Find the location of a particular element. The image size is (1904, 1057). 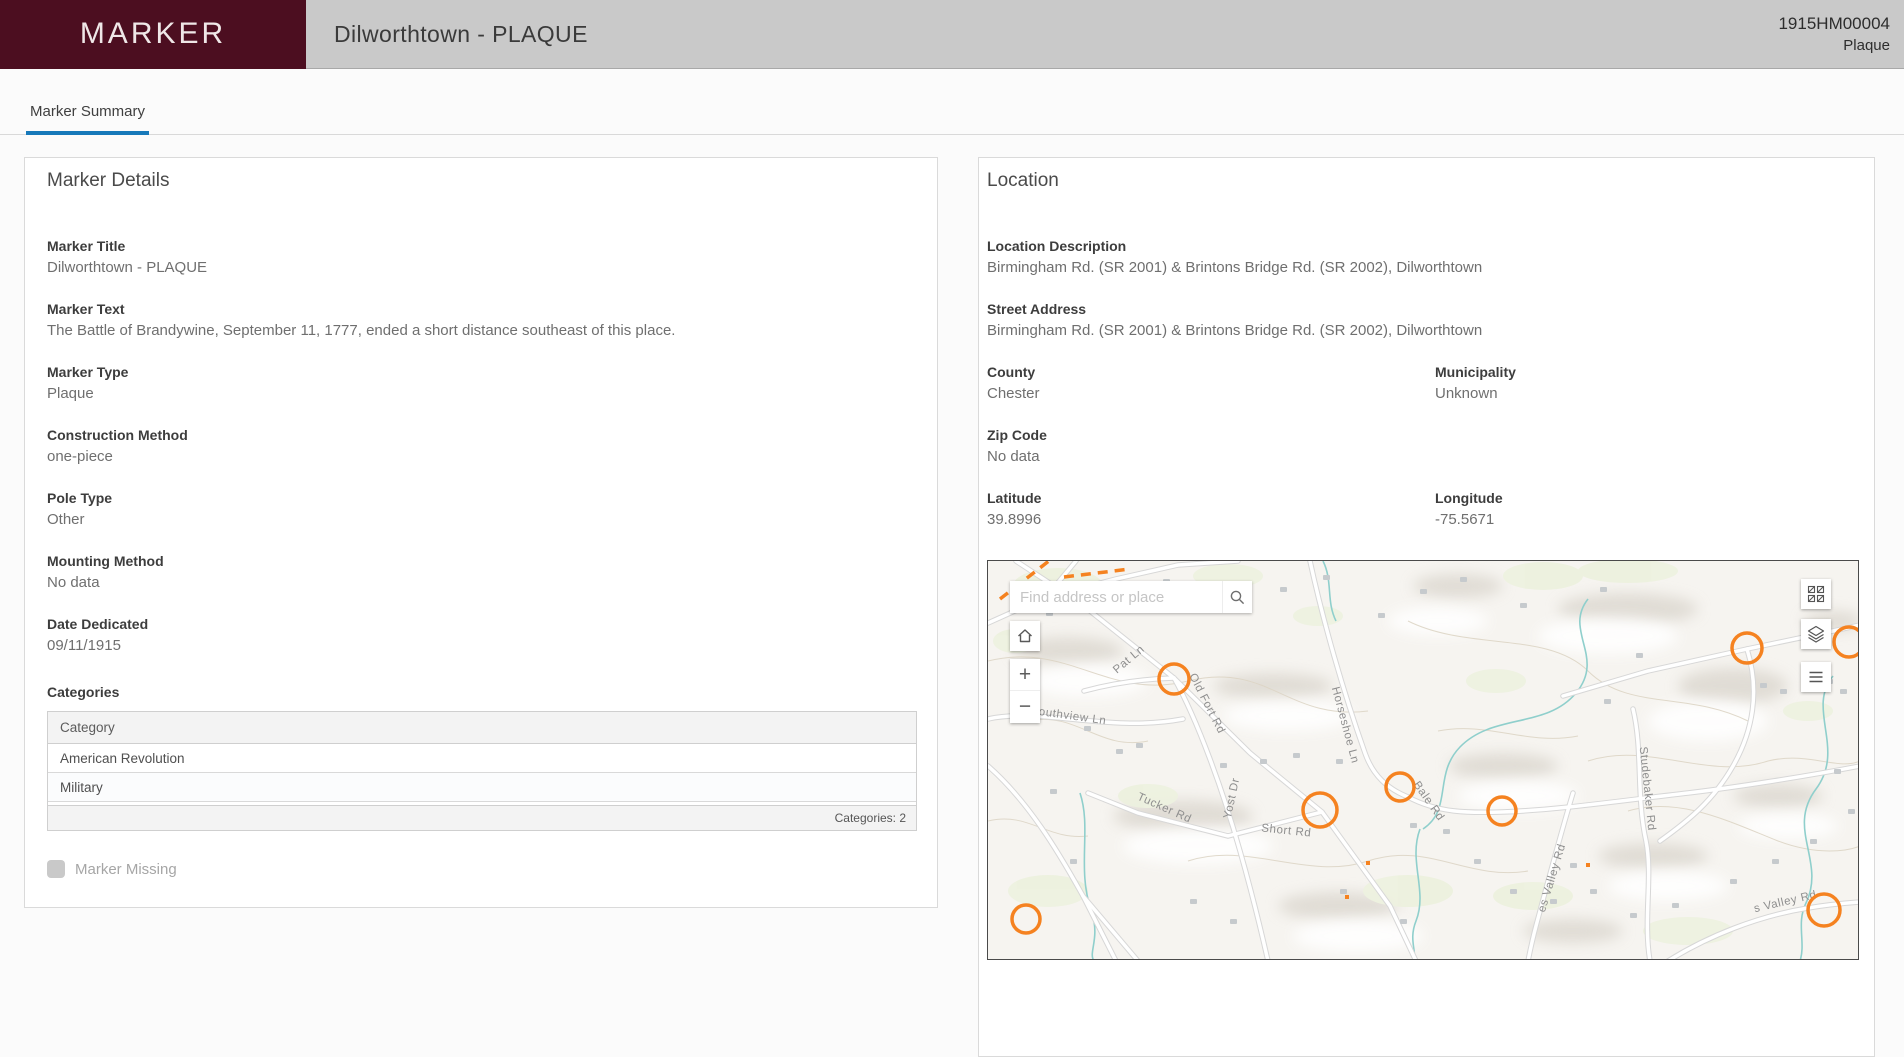

search-input is located at coordinates (1116, 597).